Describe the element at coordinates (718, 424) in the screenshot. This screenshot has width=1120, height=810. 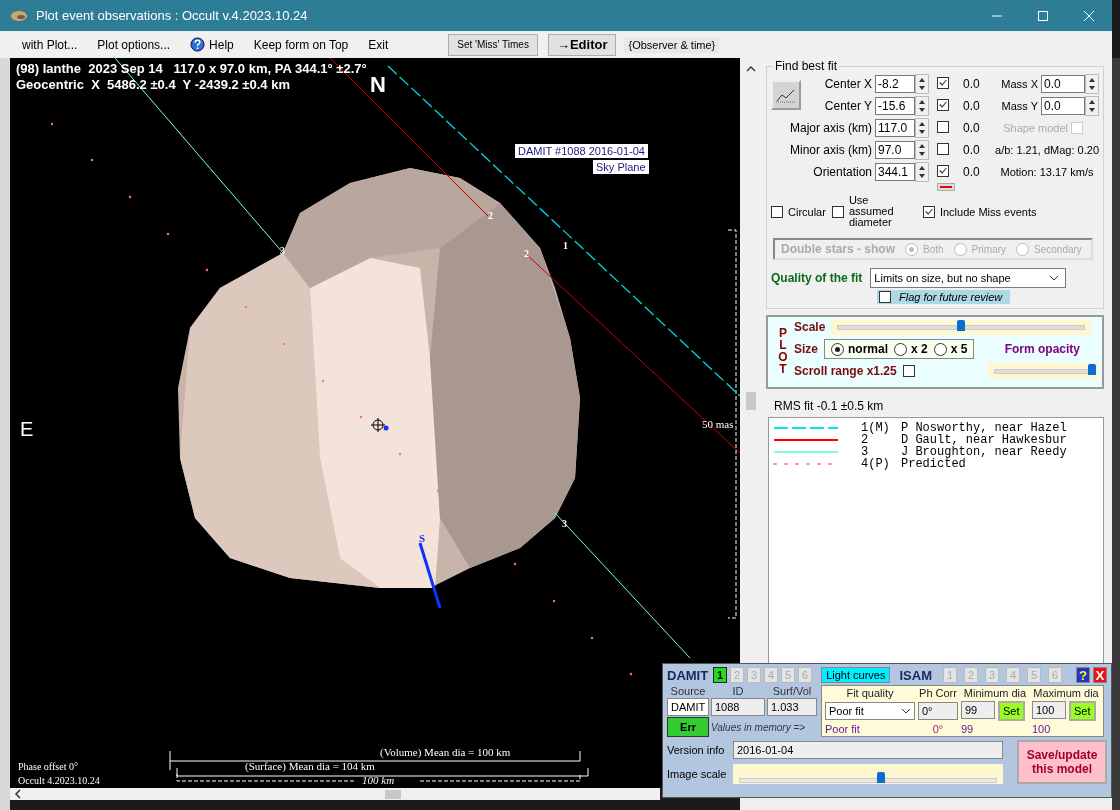
I see `scale-label: 50 mas` at that location.